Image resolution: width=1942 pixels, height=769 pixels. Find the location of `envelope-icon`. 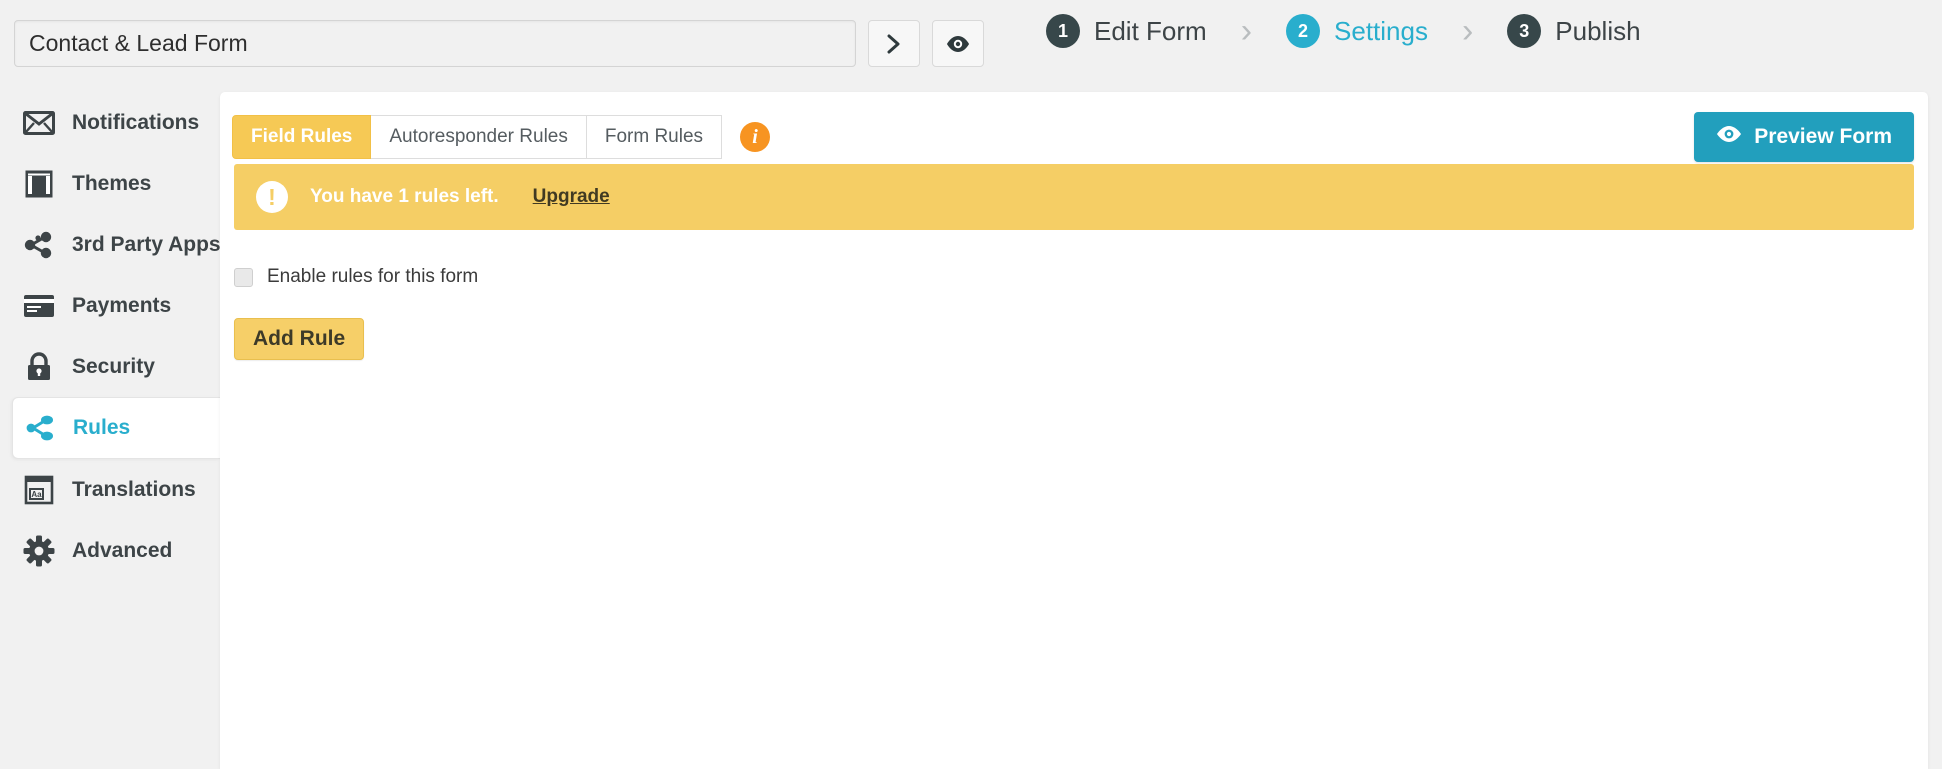

envelope-icon is located at coordinates (39, 123).